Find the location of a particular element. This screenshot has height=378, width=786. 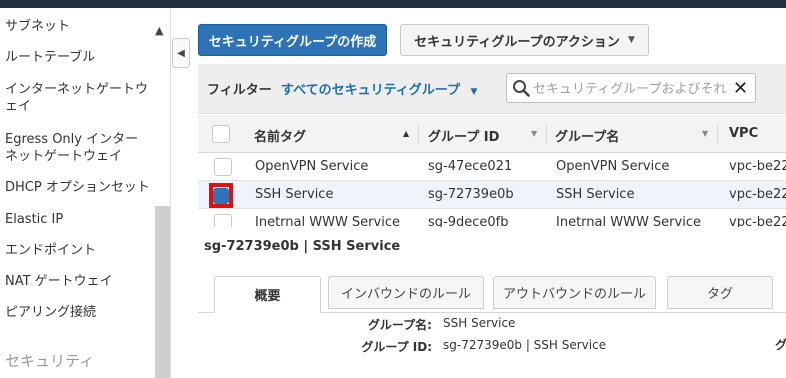

tab-outbound-rules: アウトバウンドのルール is located at coordinates (574, 292).